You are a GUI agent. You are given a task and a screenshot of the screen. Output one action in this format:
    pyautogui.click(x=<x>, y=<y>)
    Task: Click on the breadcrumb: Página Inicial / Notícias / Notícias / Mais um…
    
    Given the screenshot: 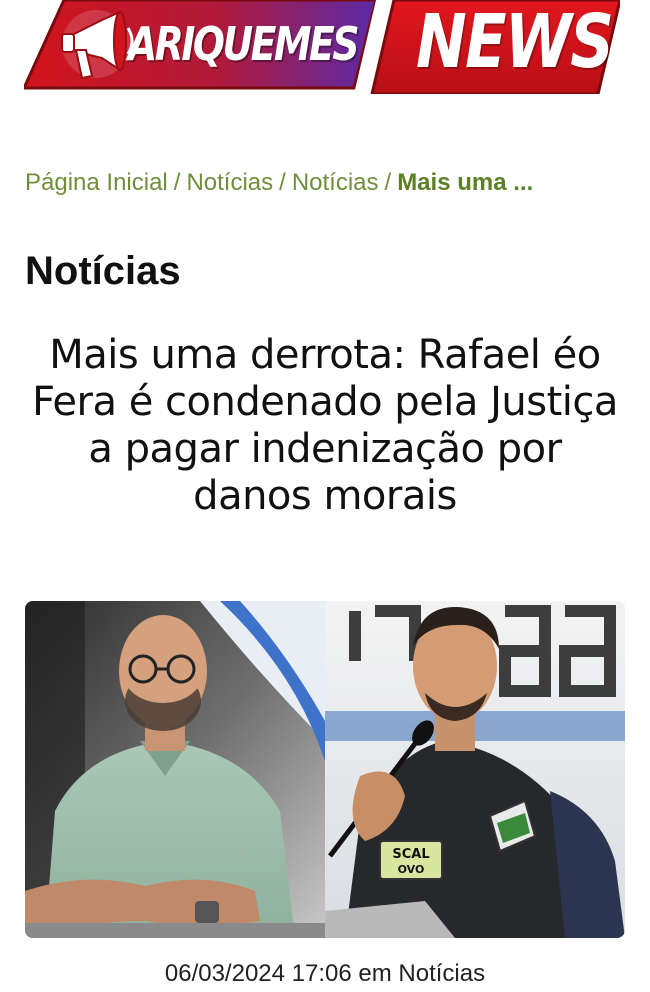 What is the action you would take?
    pyautogui.click(x=325, y=183)
    